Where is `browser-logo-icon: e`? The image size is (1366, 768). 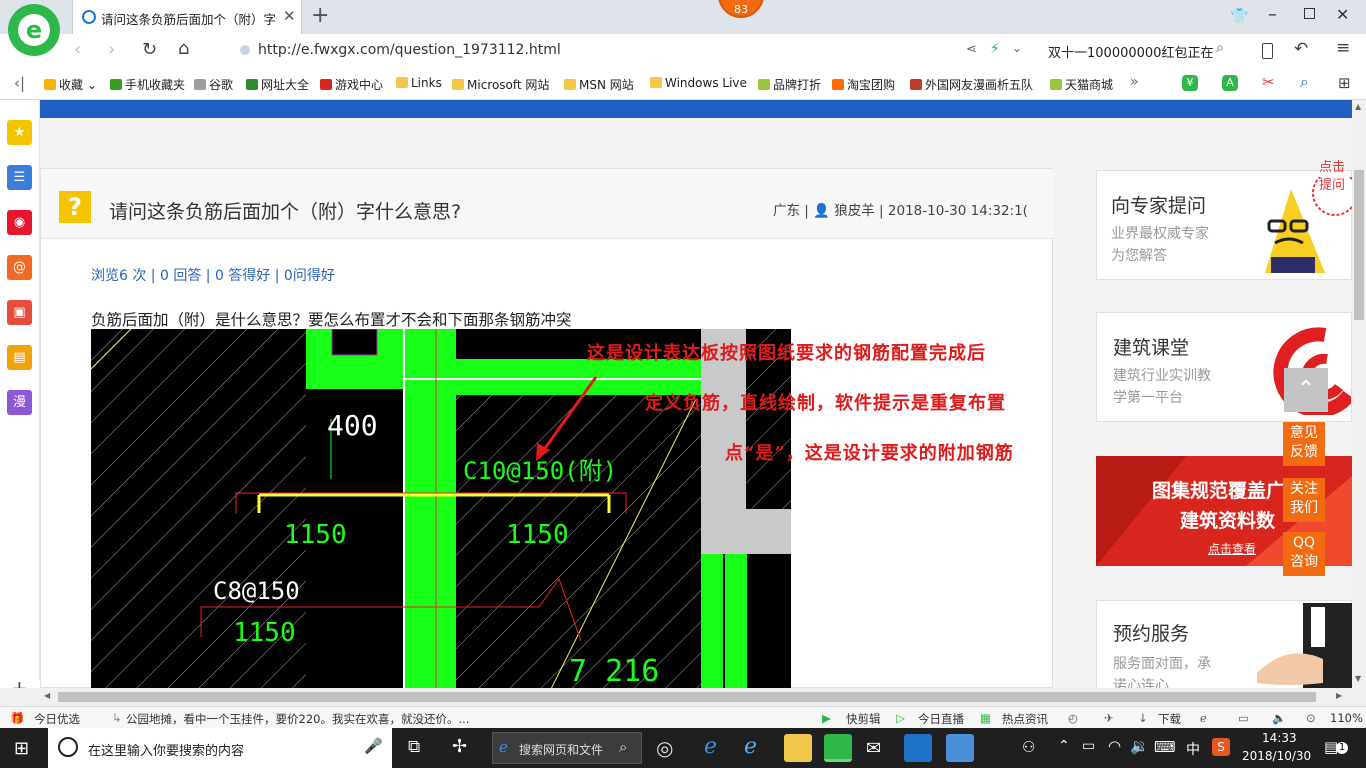
browser-logo-icon: e is located at coordinates (34, 30).